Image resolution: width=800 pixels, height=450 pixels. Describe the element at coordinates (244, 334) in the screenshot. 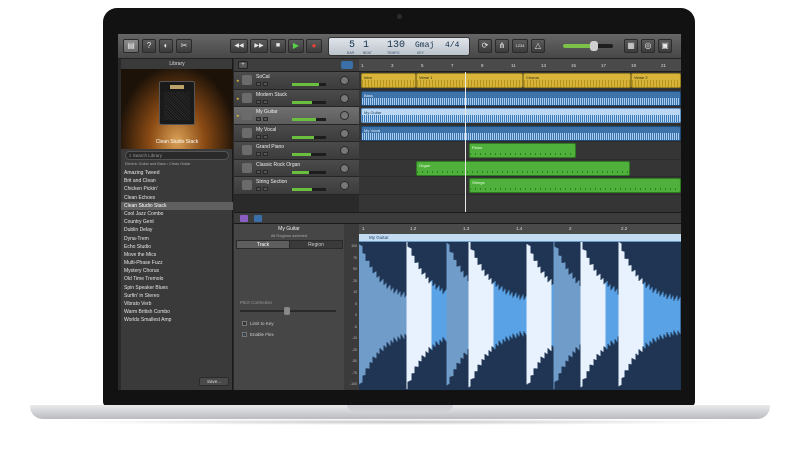

I see `enable-flex-checkbox: ✓` at that location.